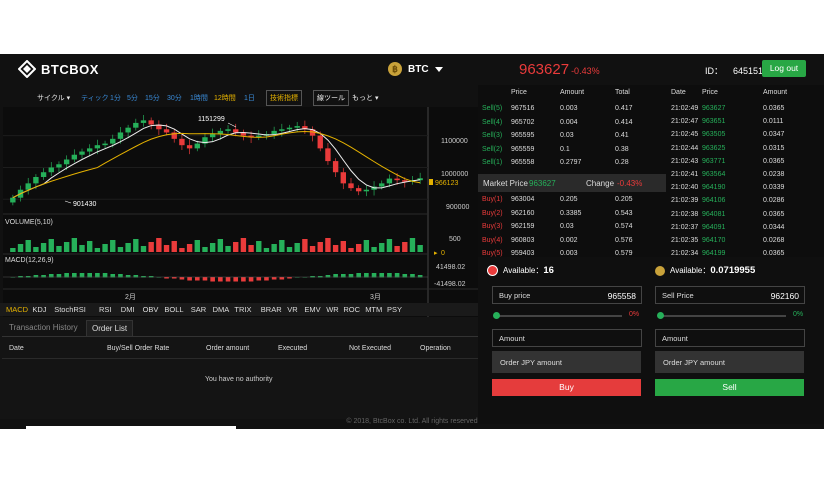  Describe the element at coordinates (151, 309) in the screenshot. I see `indicator-obv: OBV` at that location.